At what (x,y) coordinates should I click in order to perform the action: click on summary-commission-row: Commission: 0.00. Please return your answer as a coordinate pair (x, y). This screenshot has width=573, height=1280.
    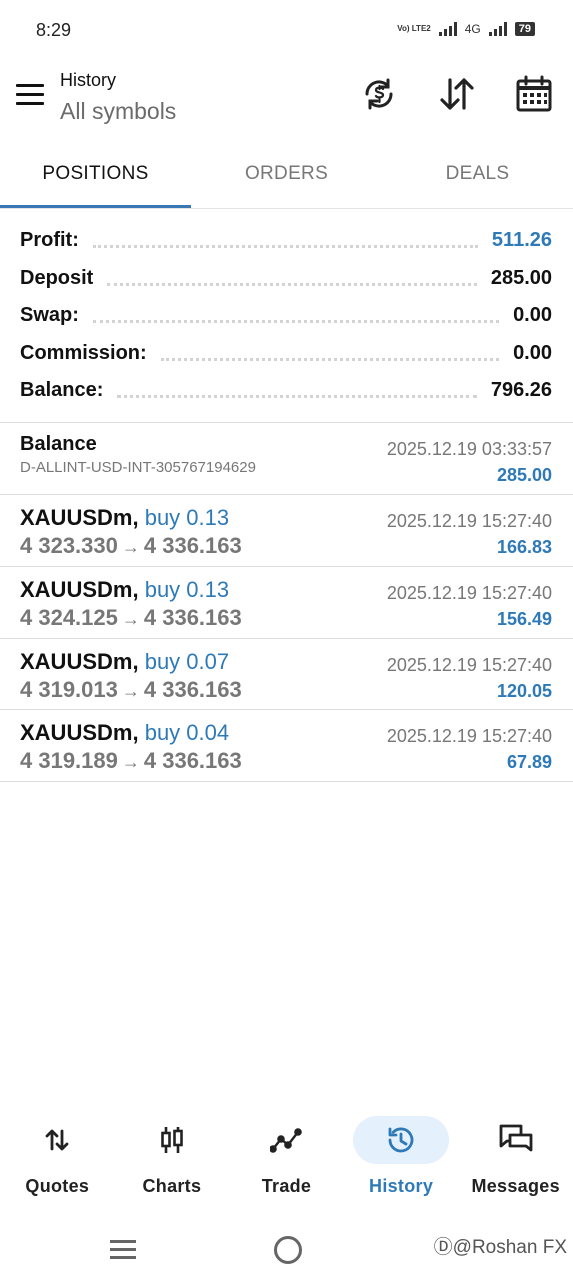
    Looking at the image, I should click on (286, 354).